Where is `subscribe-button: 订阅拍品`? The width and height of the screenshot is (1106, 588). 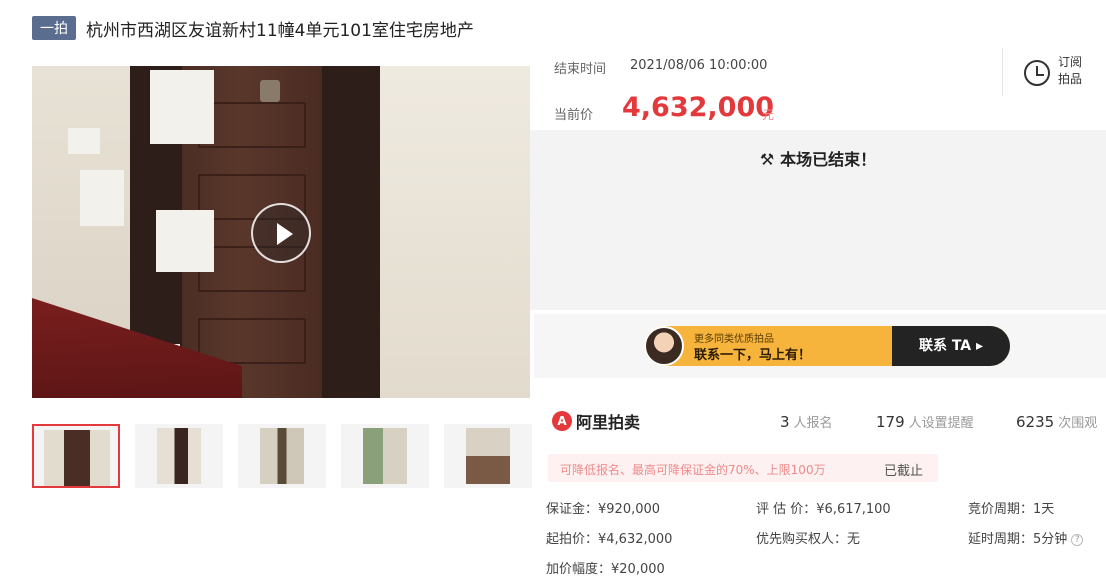
subscribe-button: 订阅拍品 is located at coordinates (1059, 74).